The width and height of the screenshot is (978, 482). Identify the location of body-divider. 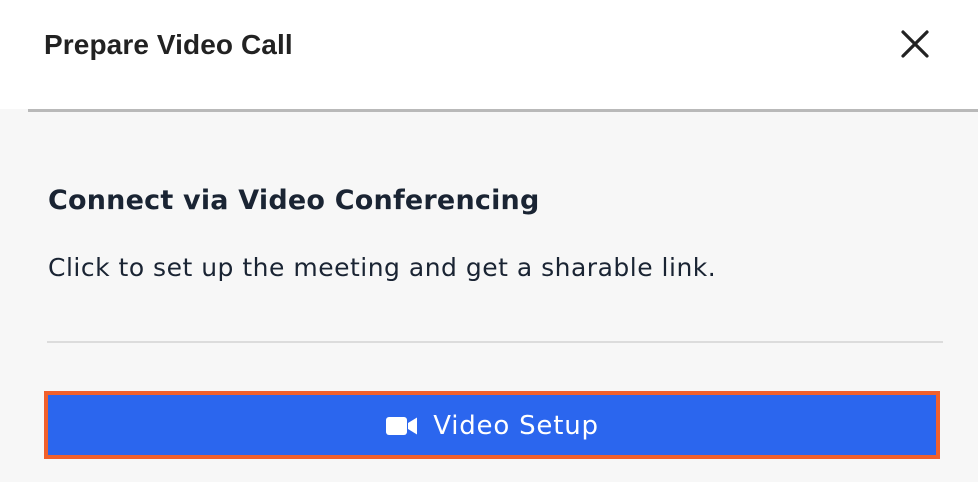
(495, 342).